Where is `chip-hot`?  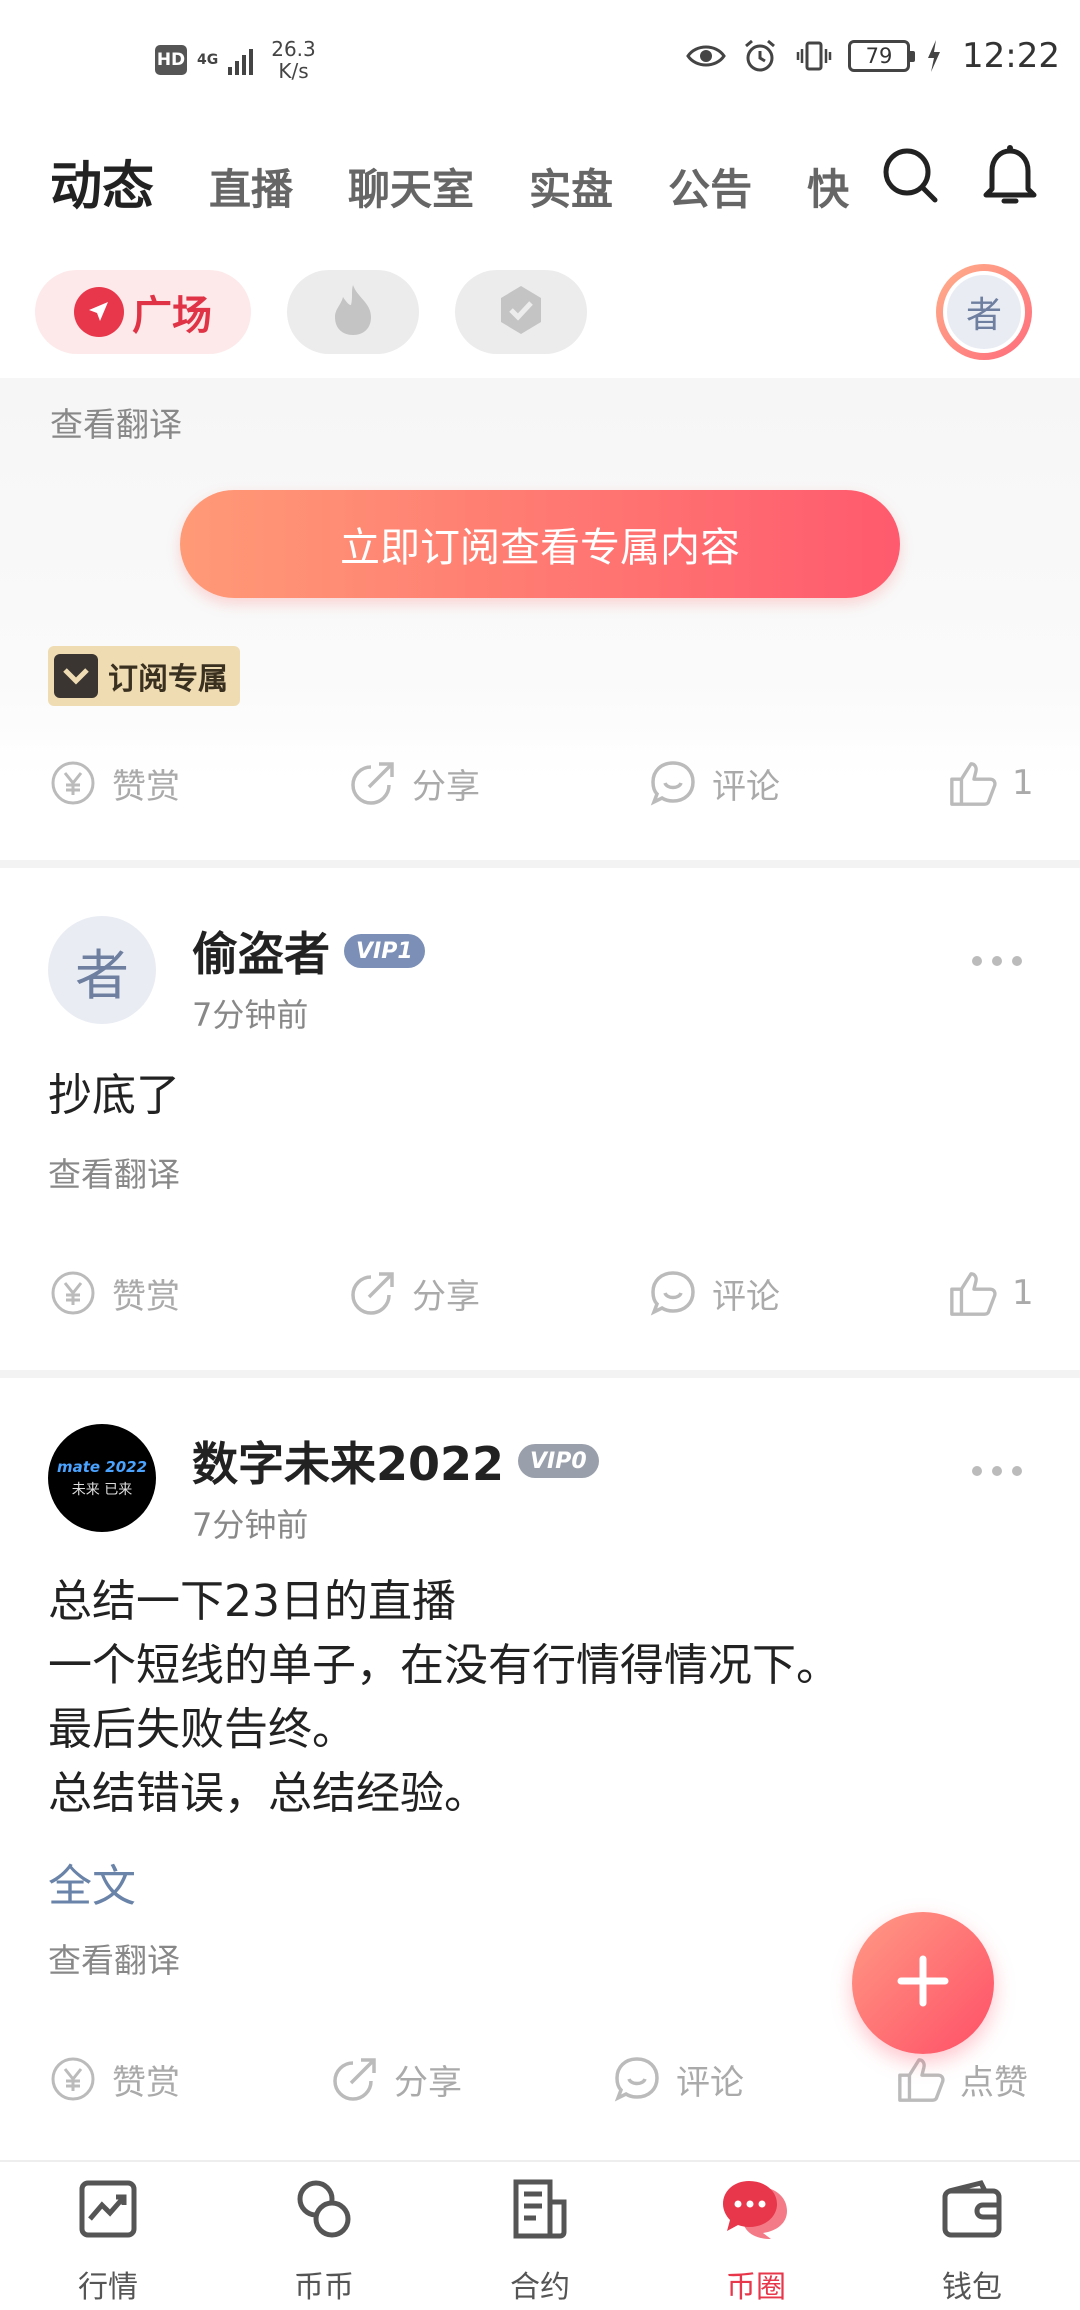
chip-hot is located at coordinates (353, 312).